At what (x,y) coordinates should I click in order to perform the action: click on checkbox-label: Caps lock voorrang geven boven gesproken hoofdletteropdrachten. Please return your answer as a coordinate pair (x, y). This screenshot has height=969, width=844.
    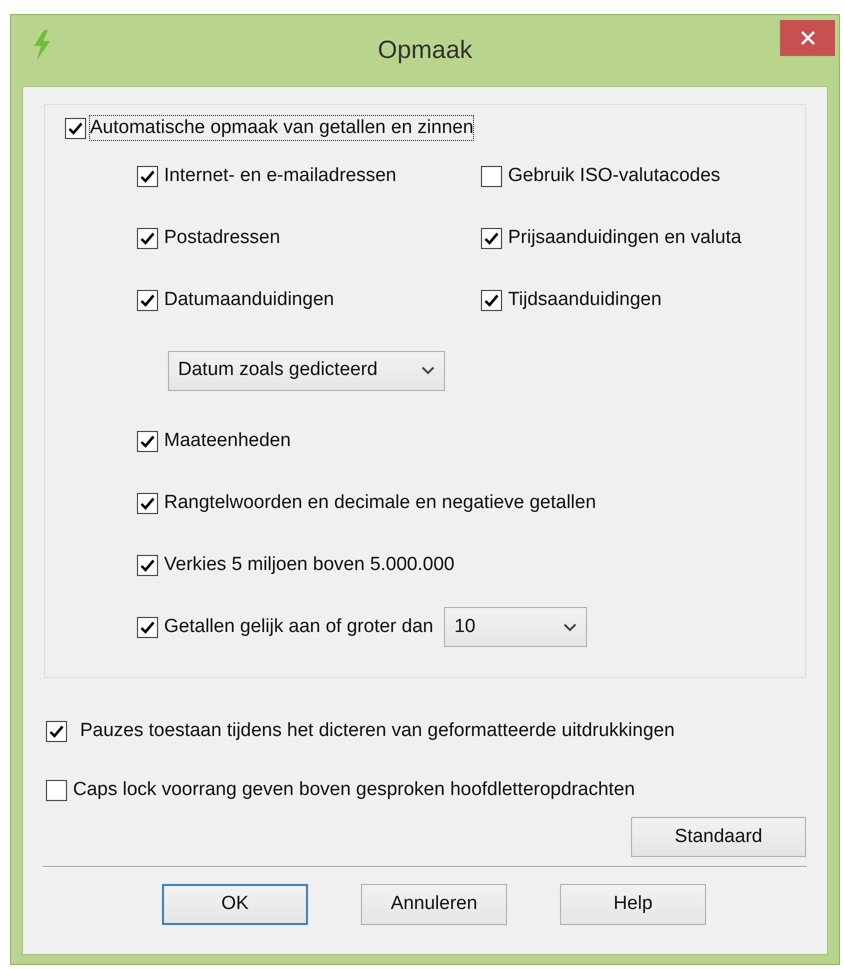
    Looking at the image, I should click on (354, 790).